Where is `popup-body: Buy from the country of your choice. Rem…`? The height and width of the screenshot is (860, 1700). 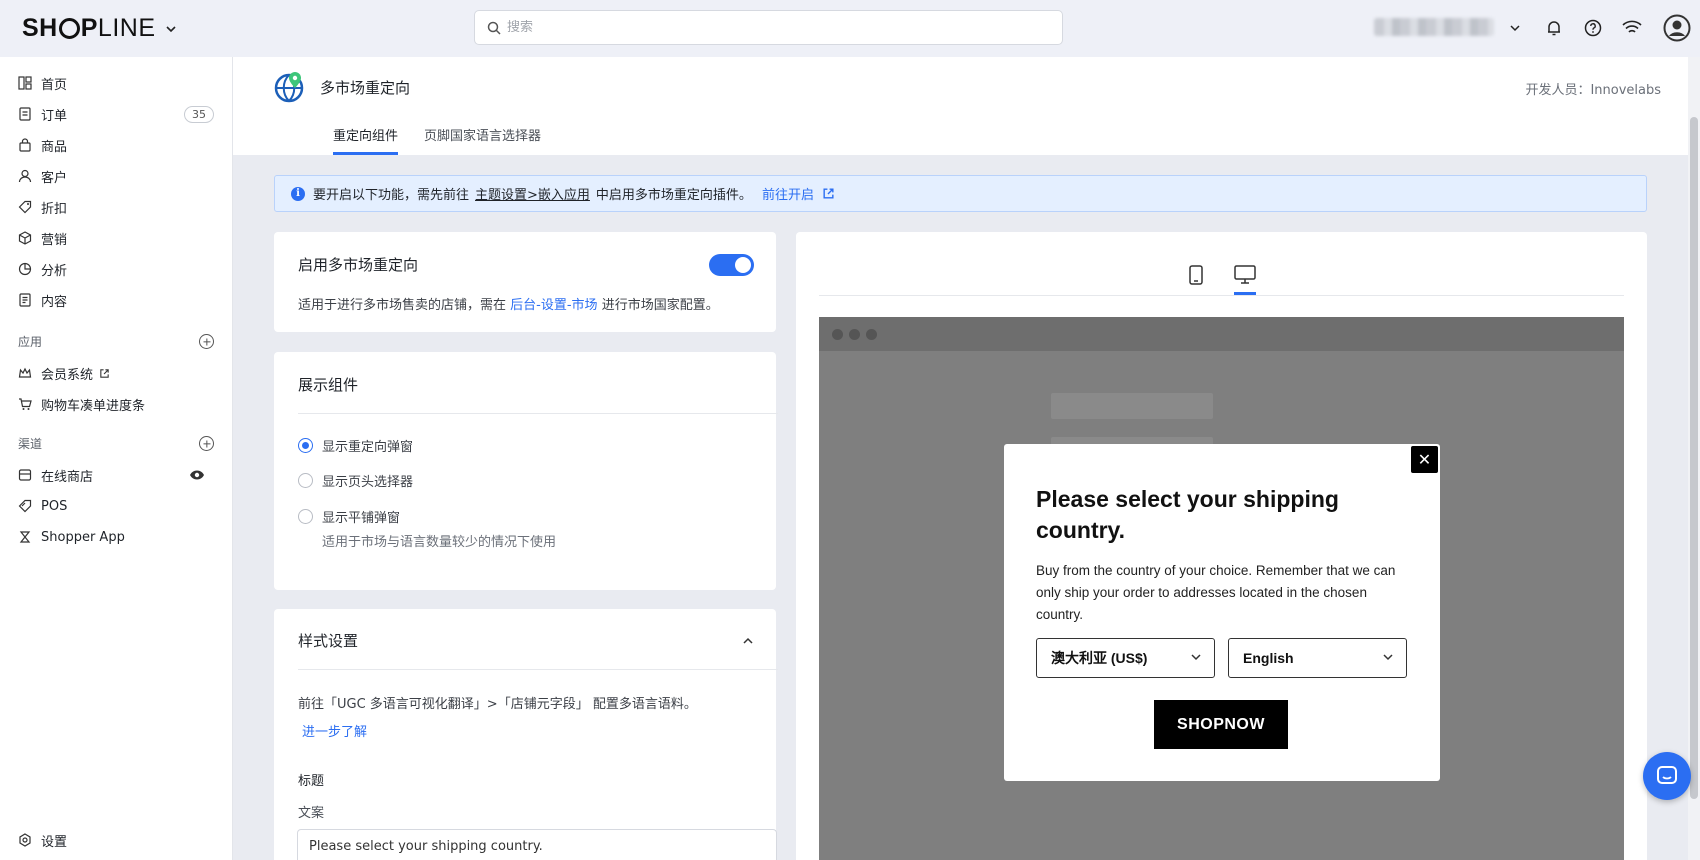 popup-body: Buy from the country of your choice. Rem… is located at coordinates (1216, 592).